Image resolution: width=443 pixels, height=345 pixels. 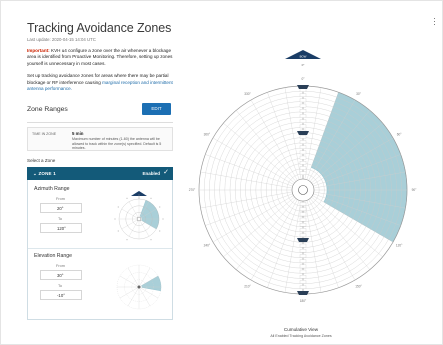 What do you see at coordinates (78, 134) in the screenshot?
I see `time-in-zone-value: 5 min` at bounding box center [78, 134].